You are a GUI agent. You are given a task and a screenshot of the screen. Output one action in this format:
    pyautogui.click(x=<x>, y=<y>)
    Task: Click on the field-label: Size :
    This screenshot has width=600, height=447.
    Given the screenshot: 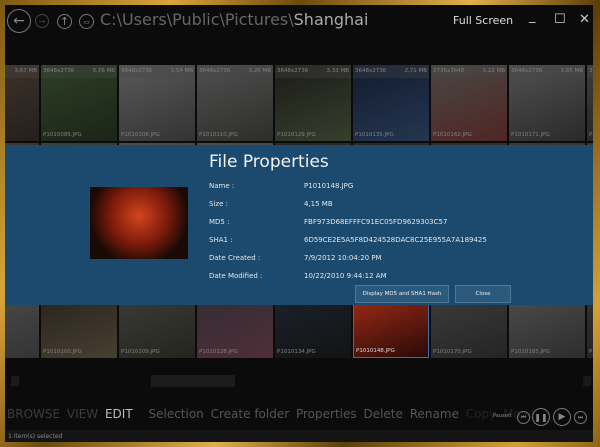 What is the action you would take?
    pyautogui.click(x=218, y=204)
    